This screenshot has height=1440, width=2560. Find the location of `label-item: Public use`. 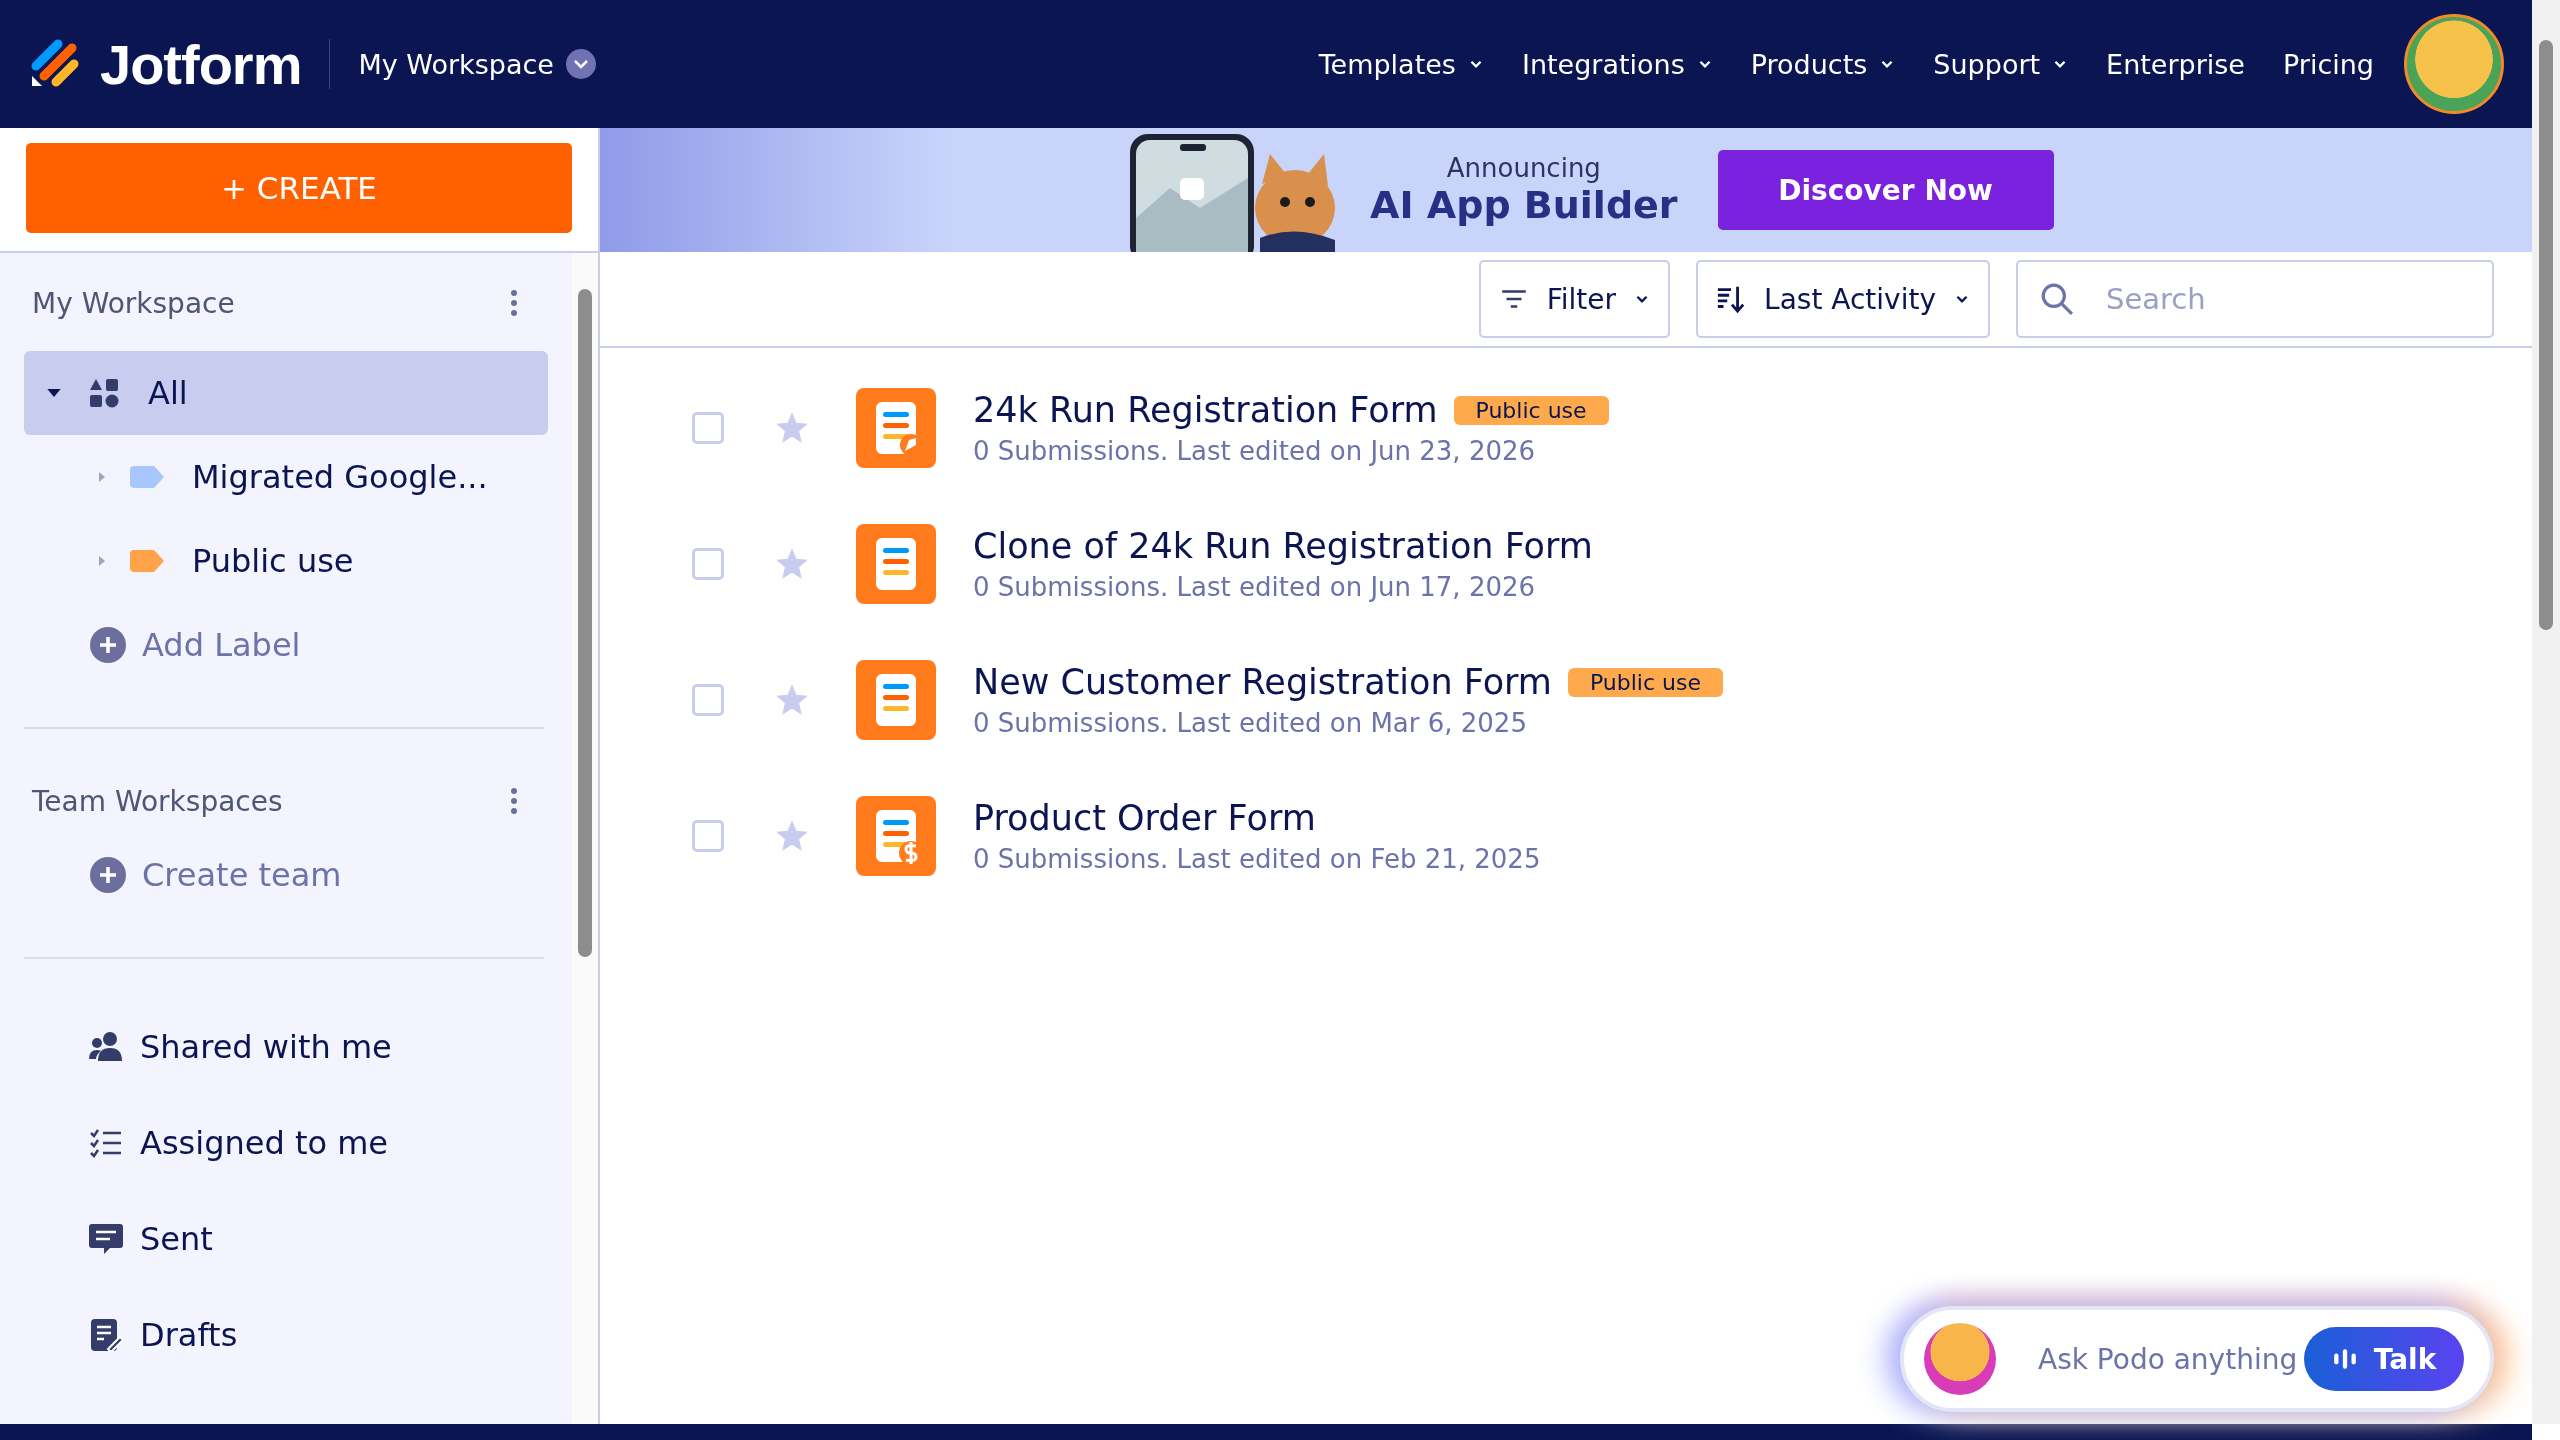

label-item: Public use is located at coordinates (286, 561).